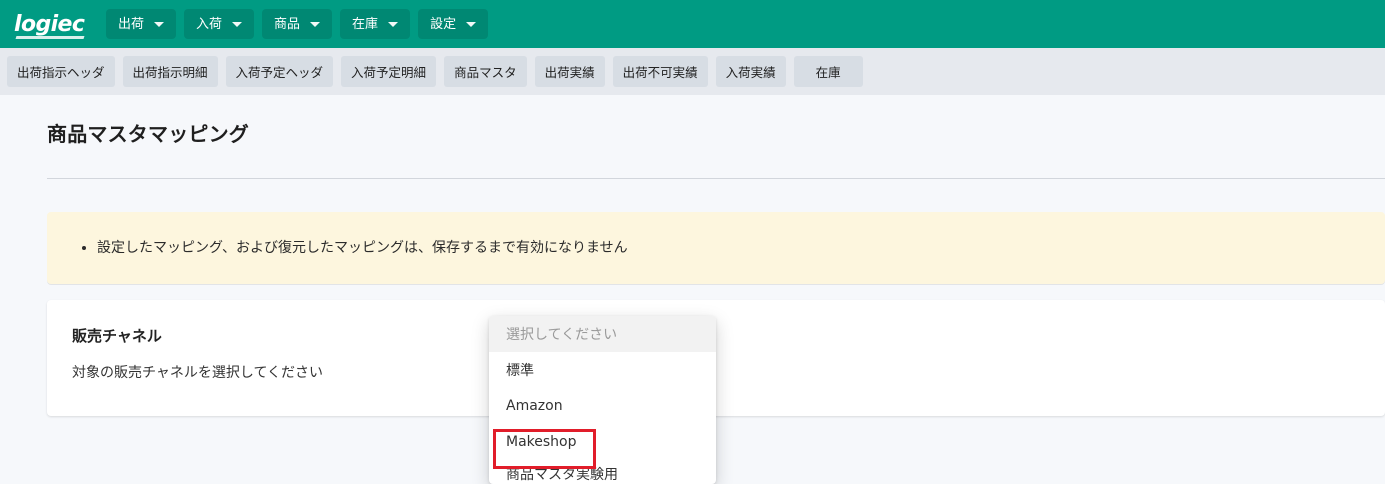 The height and width of the screenshot is (484, 1385). What do you see at coordinates (569, 71) in the screenshot?
I see `subnav-shipping-results: 出荷実績` at bounding box center [569, 71].